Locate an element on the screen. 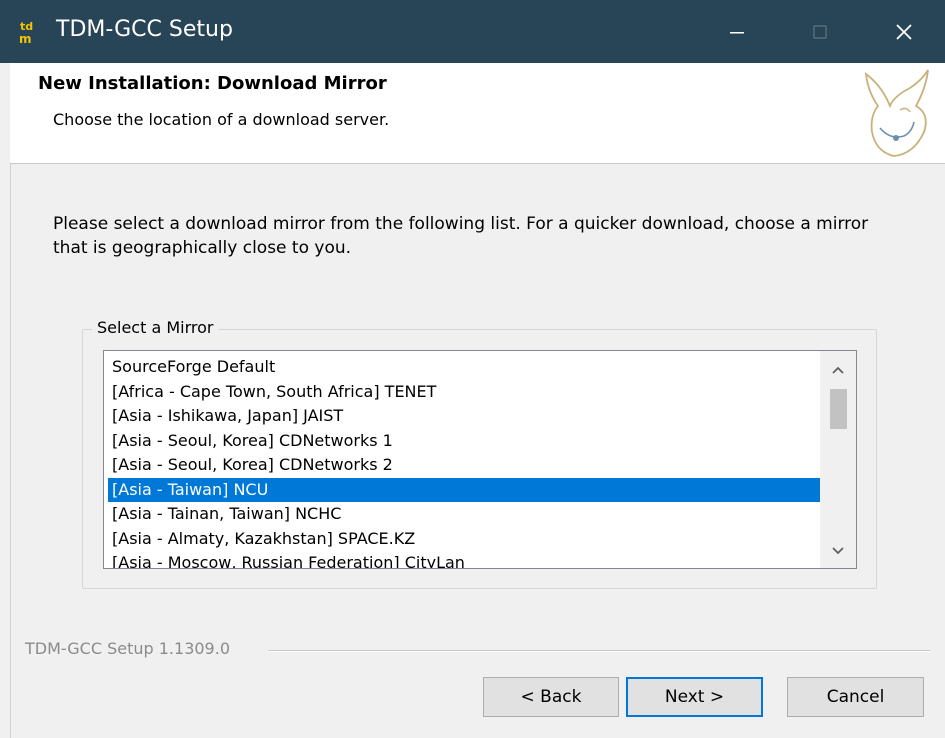 The width and height of the screenshot is (945, 738). scroll-thumb is located at coordinates (838, 409).